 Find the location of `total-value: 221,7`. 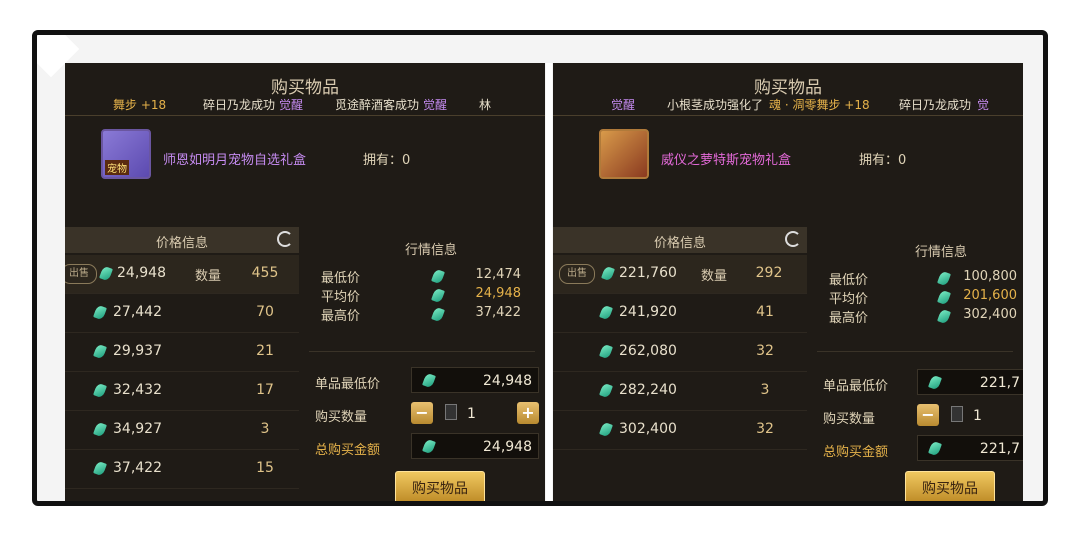

total-value: 221,7 is located at coordinates (999, 449).